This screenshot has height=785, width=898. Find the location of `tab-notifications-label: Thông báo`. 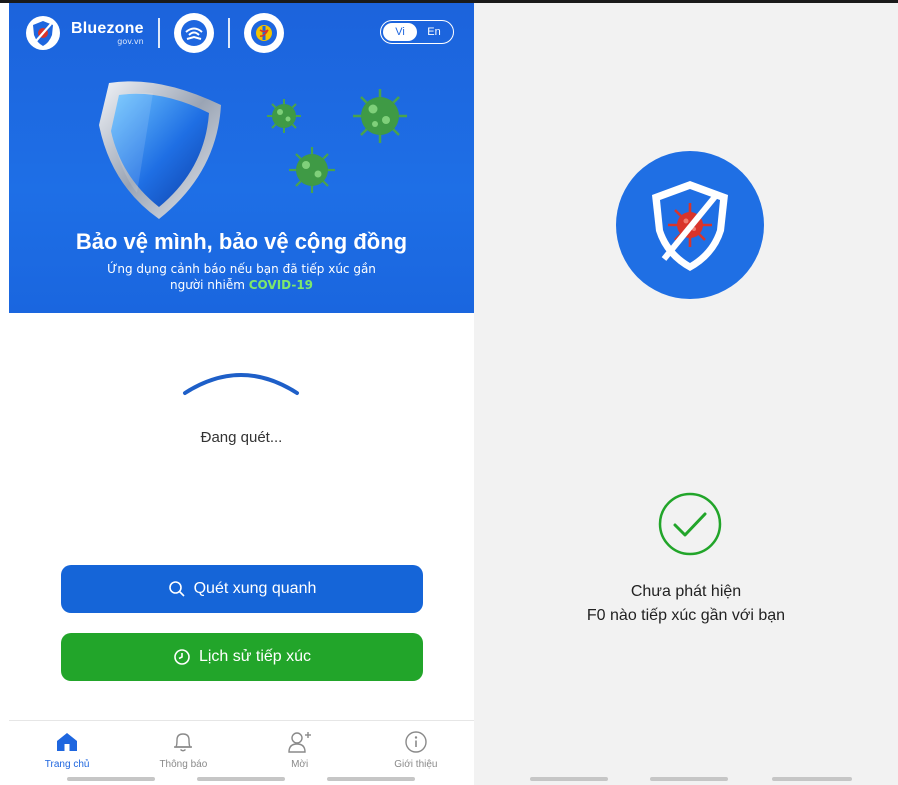

tab-notifications-label: Thông báo is located at coordinates (183, 764).